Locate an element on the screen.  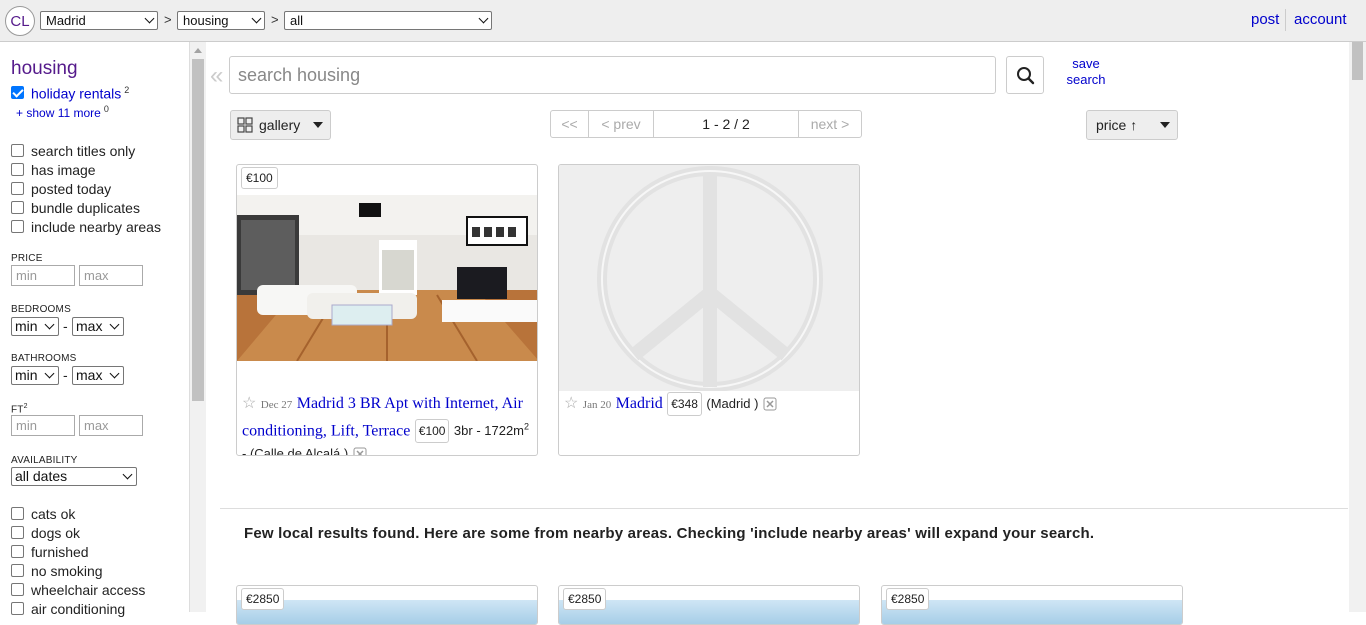
no-smoking-checkbox is located at coordinates (17, 570).